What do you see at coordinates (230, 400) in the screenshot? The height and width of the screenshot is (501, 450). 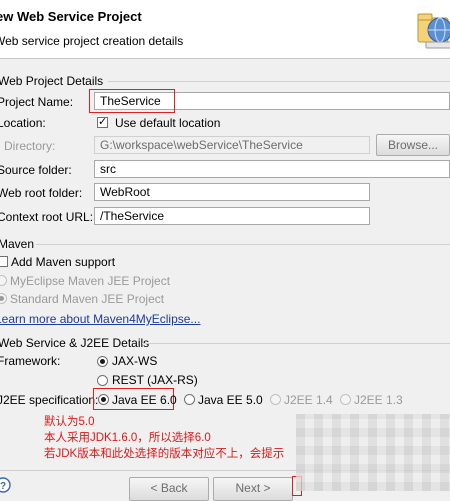 I see `spec-javaee5-label: Java EE 5.0` at bounding box center [230, 400].